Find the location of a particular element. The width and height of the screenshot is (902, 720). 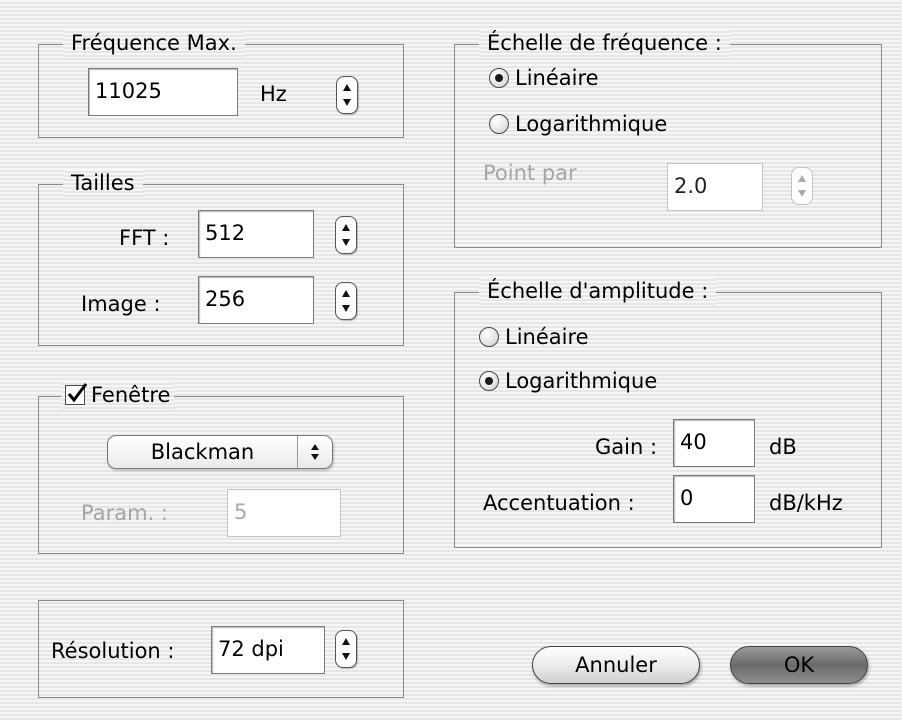

sizes-title: Tailles is located at coordinates (103, 183).